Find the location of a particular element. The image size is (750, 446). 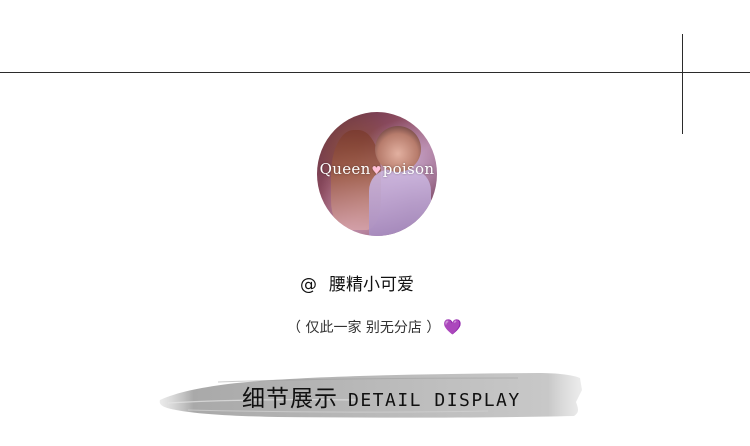

shop-name: @ 腰精小可爱 is located at coordinates (357, 282).